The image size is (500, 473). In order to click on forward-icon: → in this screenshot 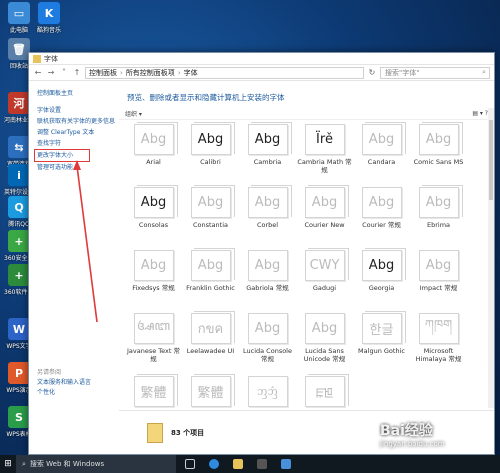, I will do `click(51, 72)`.